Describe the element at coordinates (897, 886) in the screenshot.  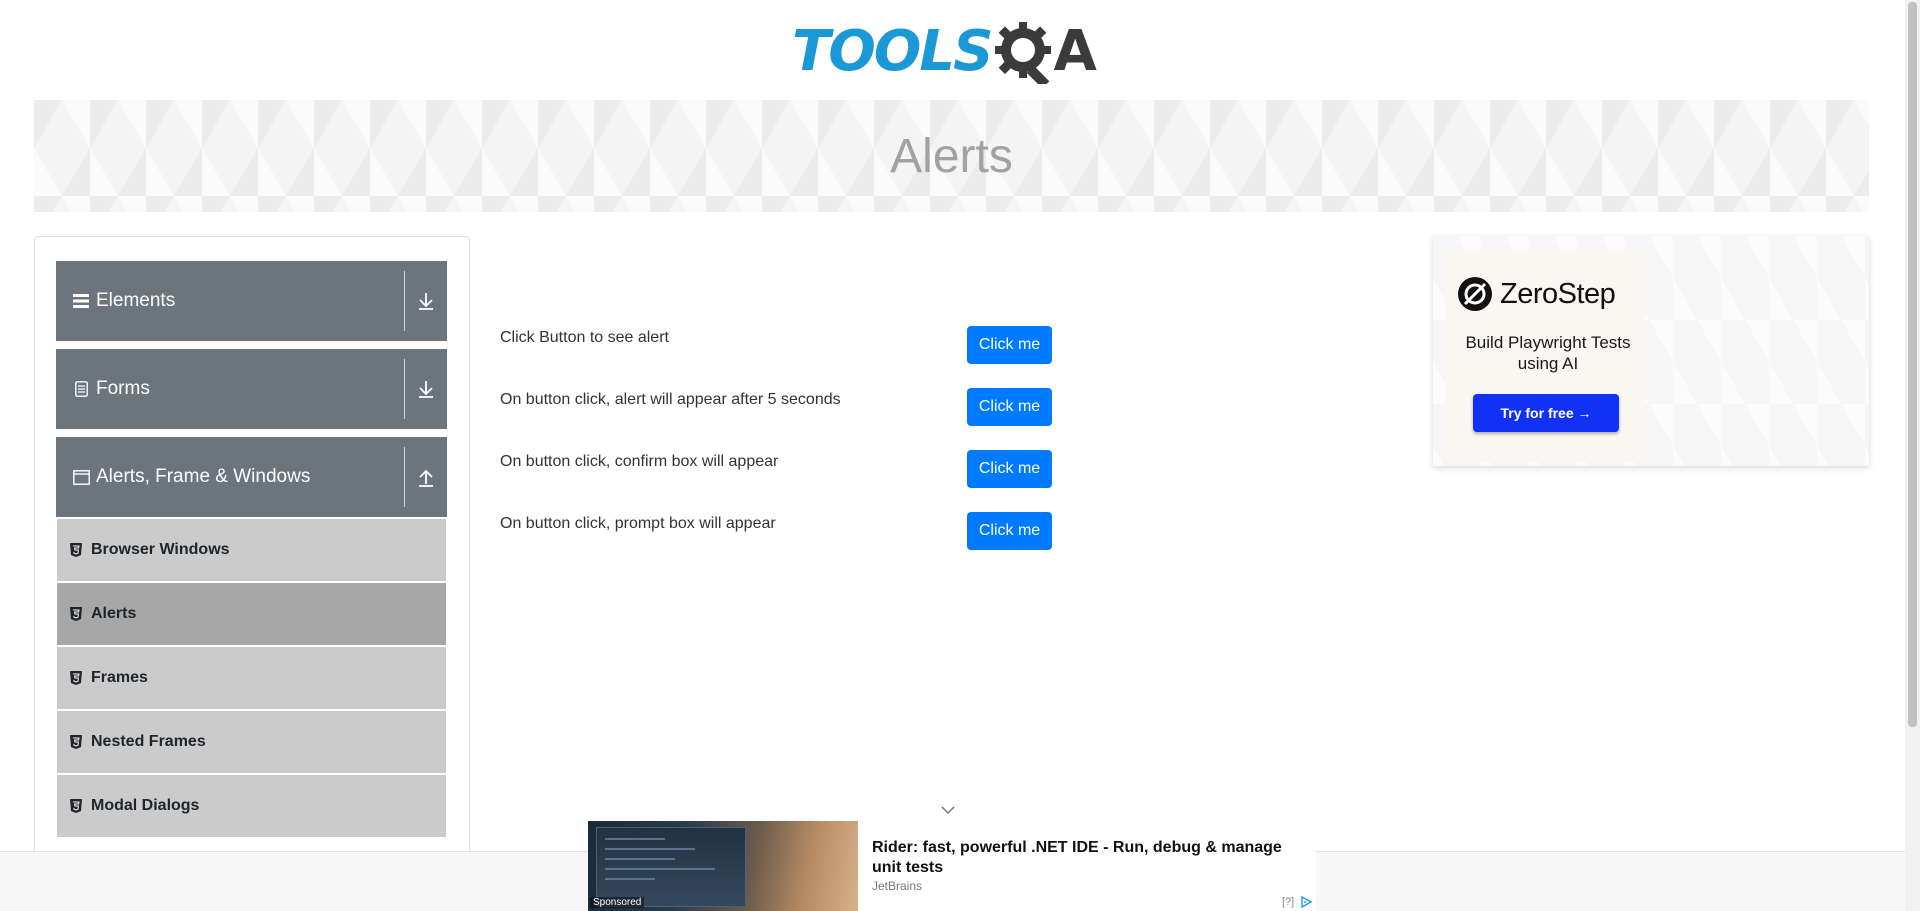
I see `sponsored-source: JetBrains` at that location.